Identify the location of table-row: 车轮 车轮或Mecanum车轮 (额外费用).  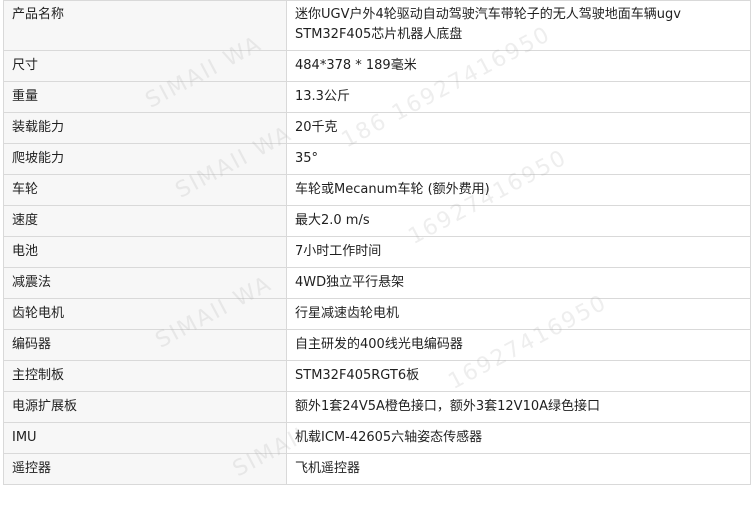
(377, 190).